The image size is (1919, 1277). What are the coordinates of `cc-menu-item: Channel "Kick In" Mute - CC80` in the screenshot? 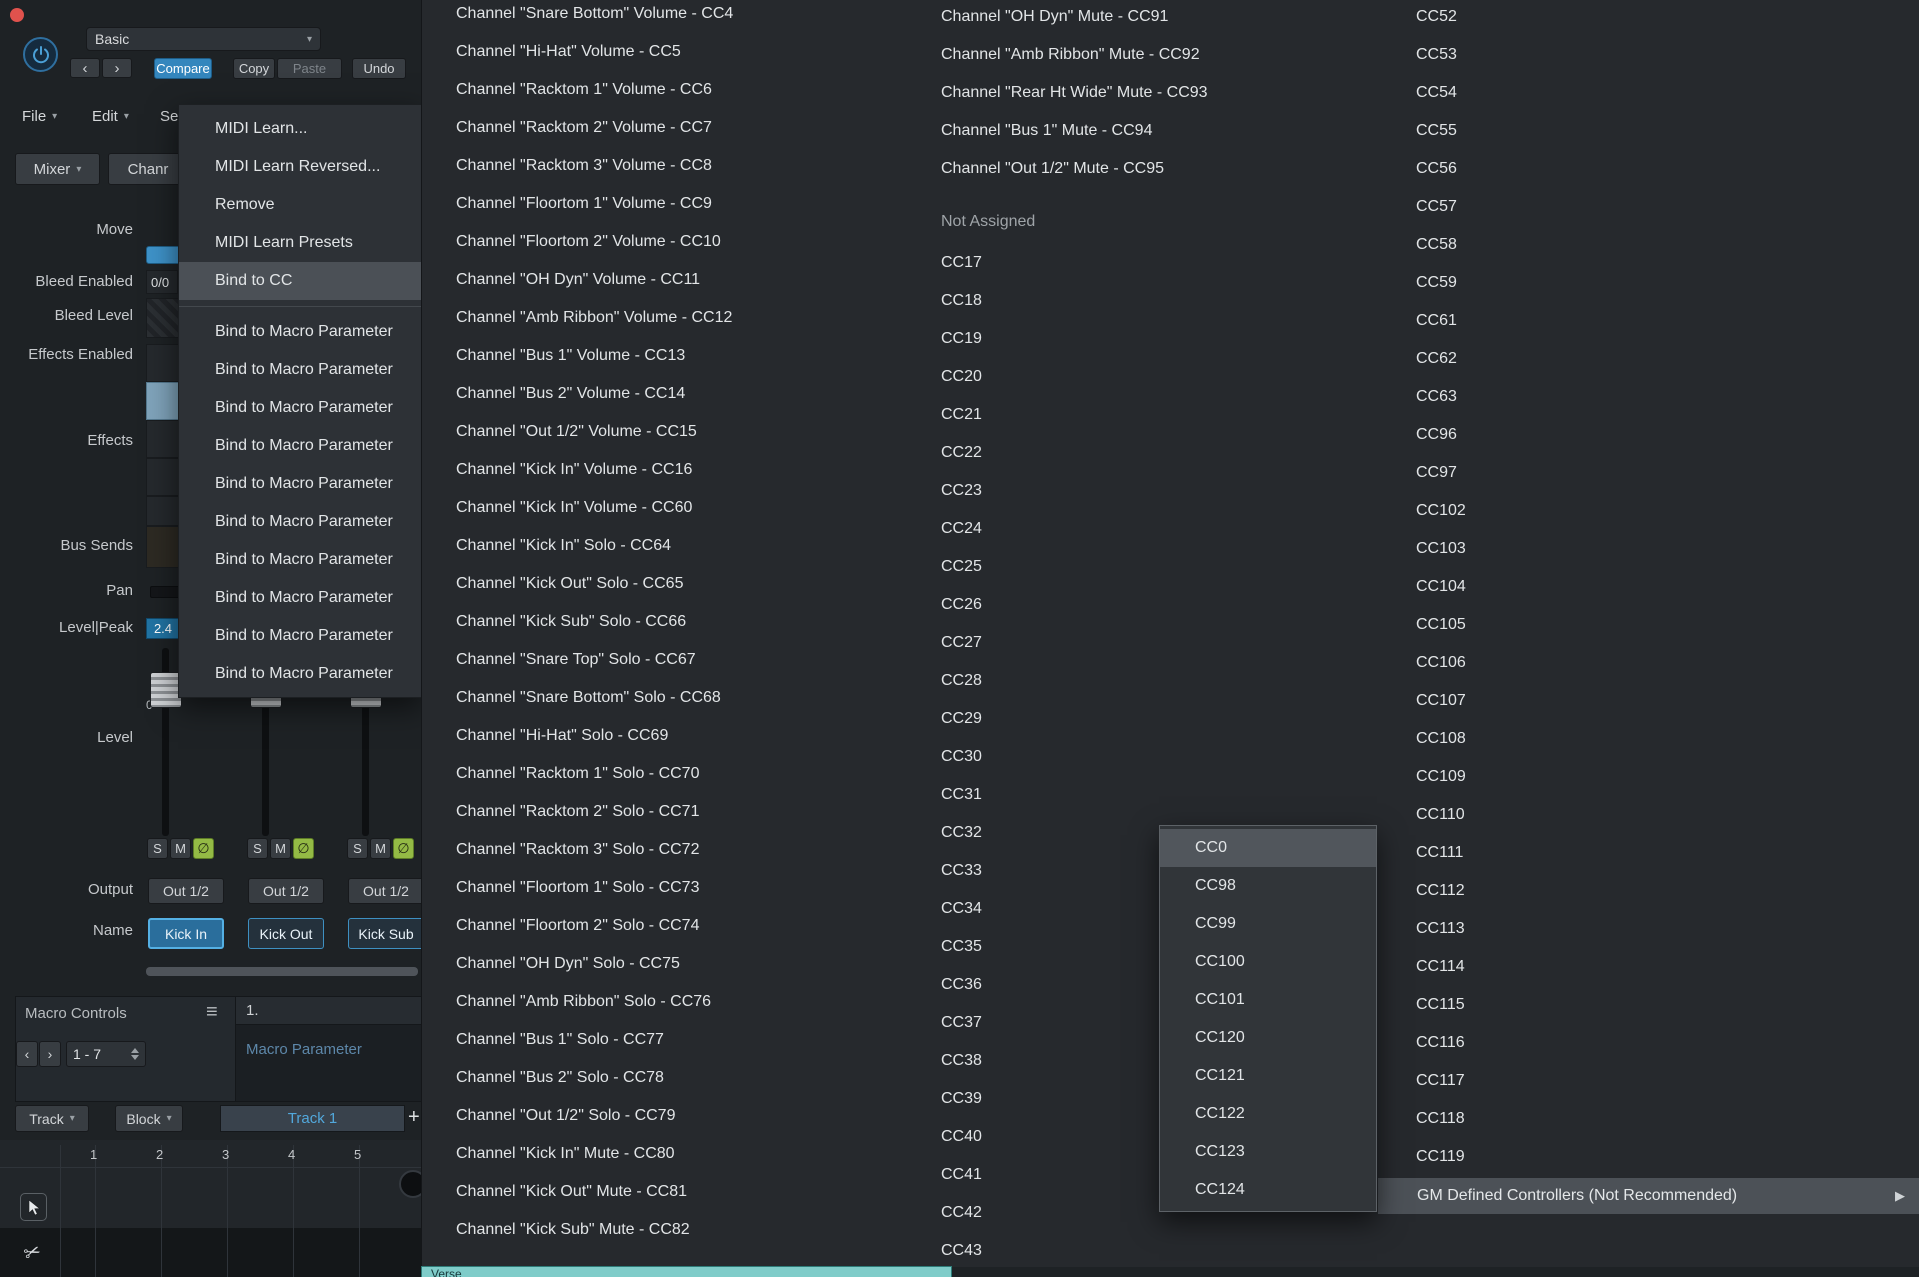 It's located at (676, 1154).